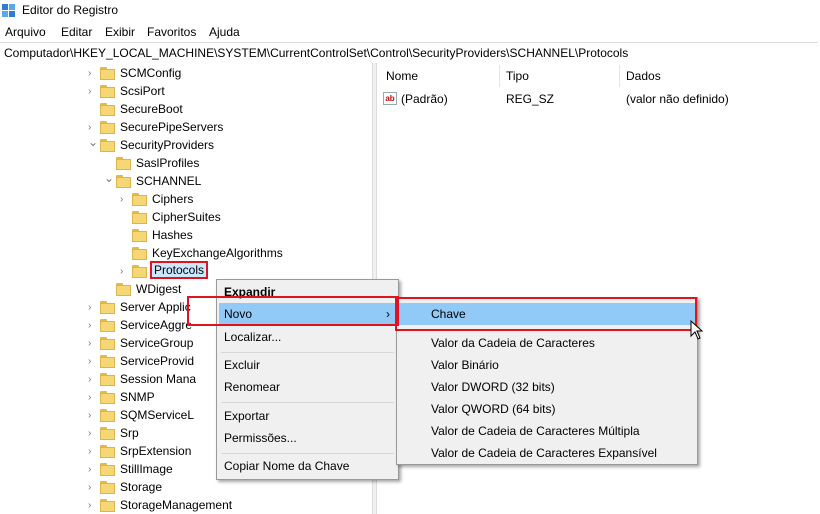 This screenshot has height=514, width=820. I want to click on tree-item: SaslProfiles, so click(238, 164).